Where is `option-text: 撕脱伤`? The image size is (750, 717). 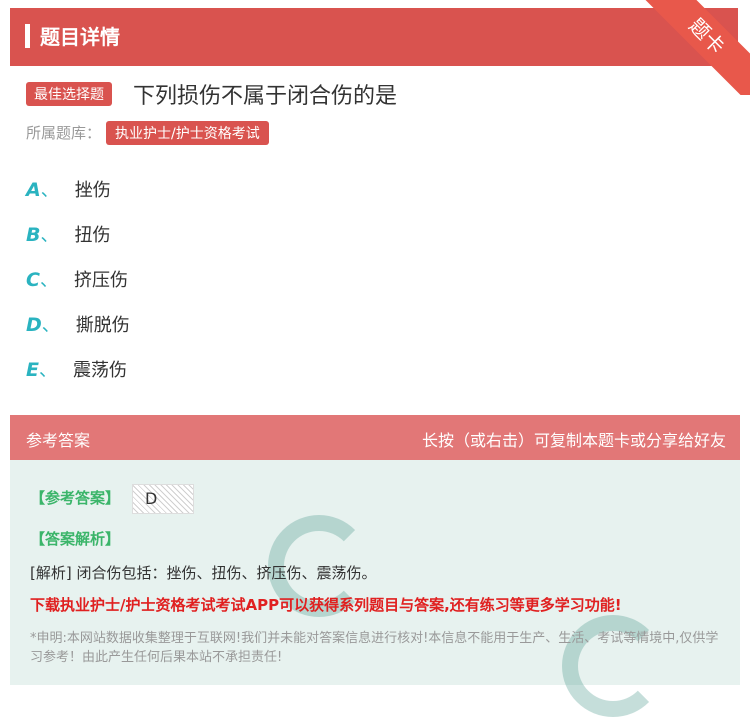 option-text: 撕脱伤 is located at coordinates (102, 325).